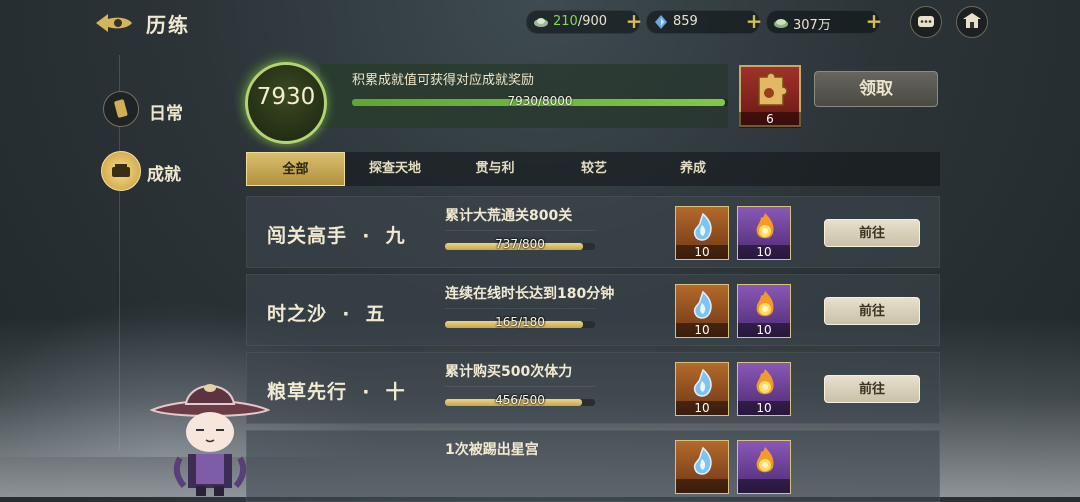  Describe the element at coordinates (520, 322) in the screenshot. I see `achievement-progress-text: 165/180` at that location.